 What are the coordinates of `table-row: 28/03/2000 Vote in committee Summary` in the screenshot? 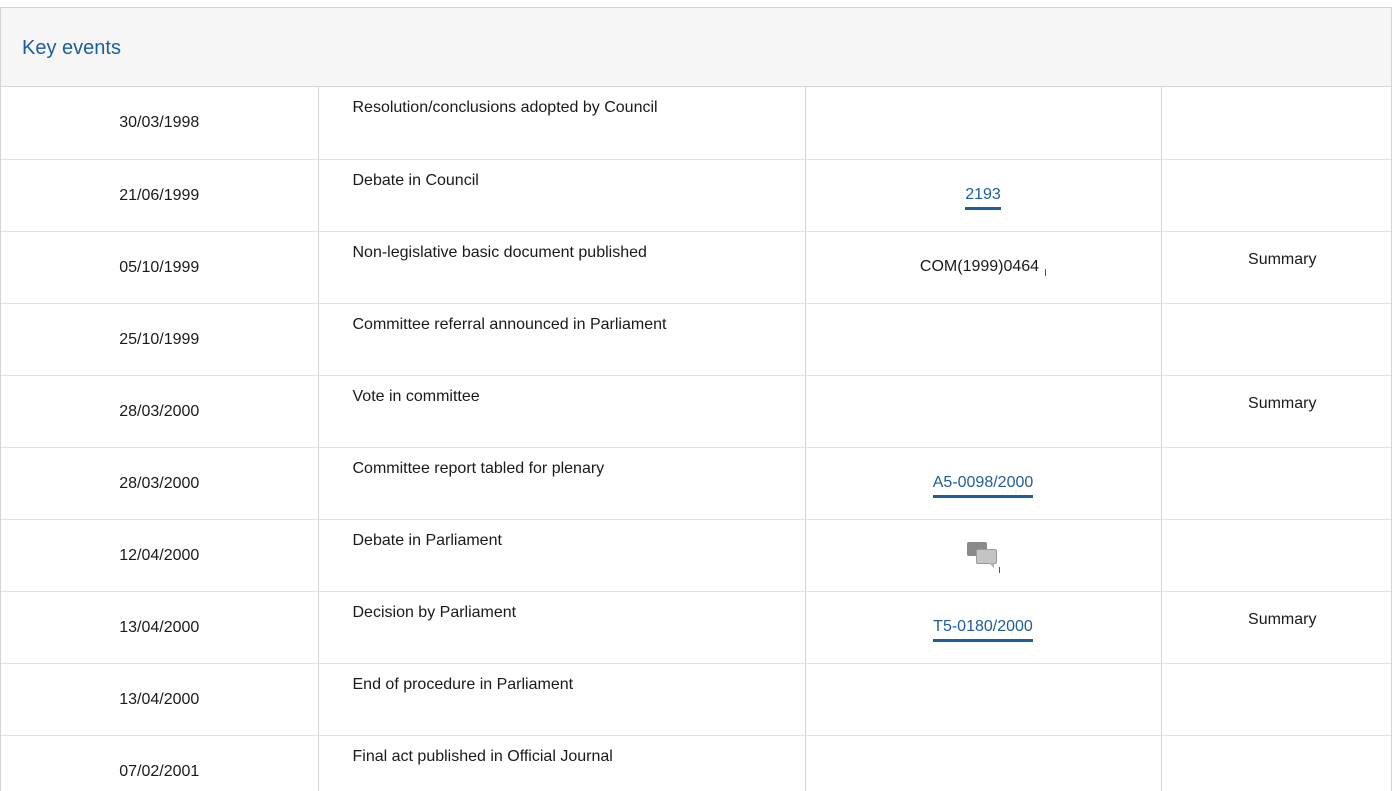 It's located at (696, 411).